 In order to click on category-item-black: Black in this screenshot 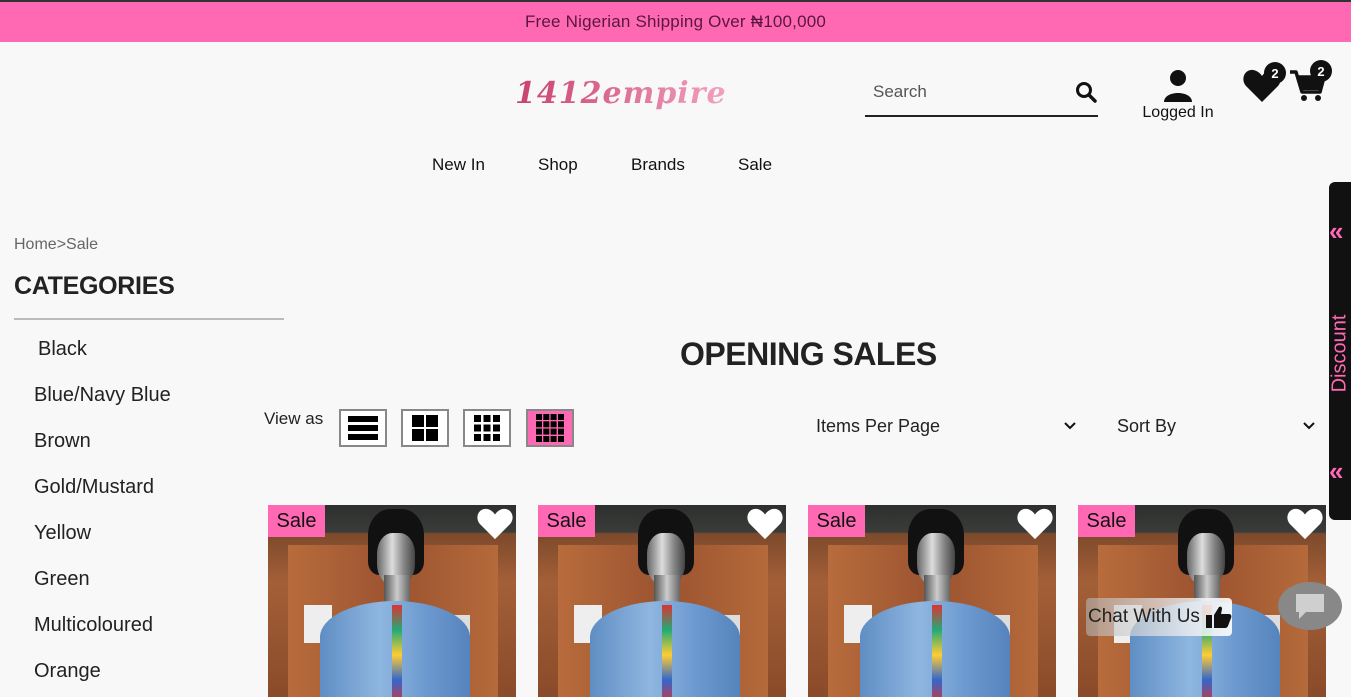, I will do `click(102, 361)`.